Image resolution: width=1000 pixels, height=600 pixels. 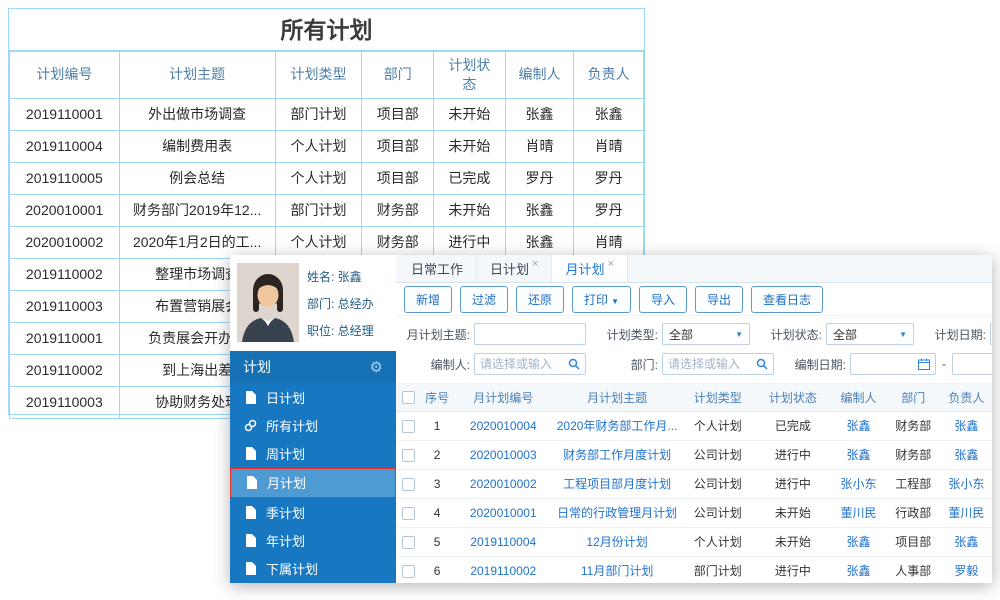 I want to click on avatar, so click(x=268, y=302).